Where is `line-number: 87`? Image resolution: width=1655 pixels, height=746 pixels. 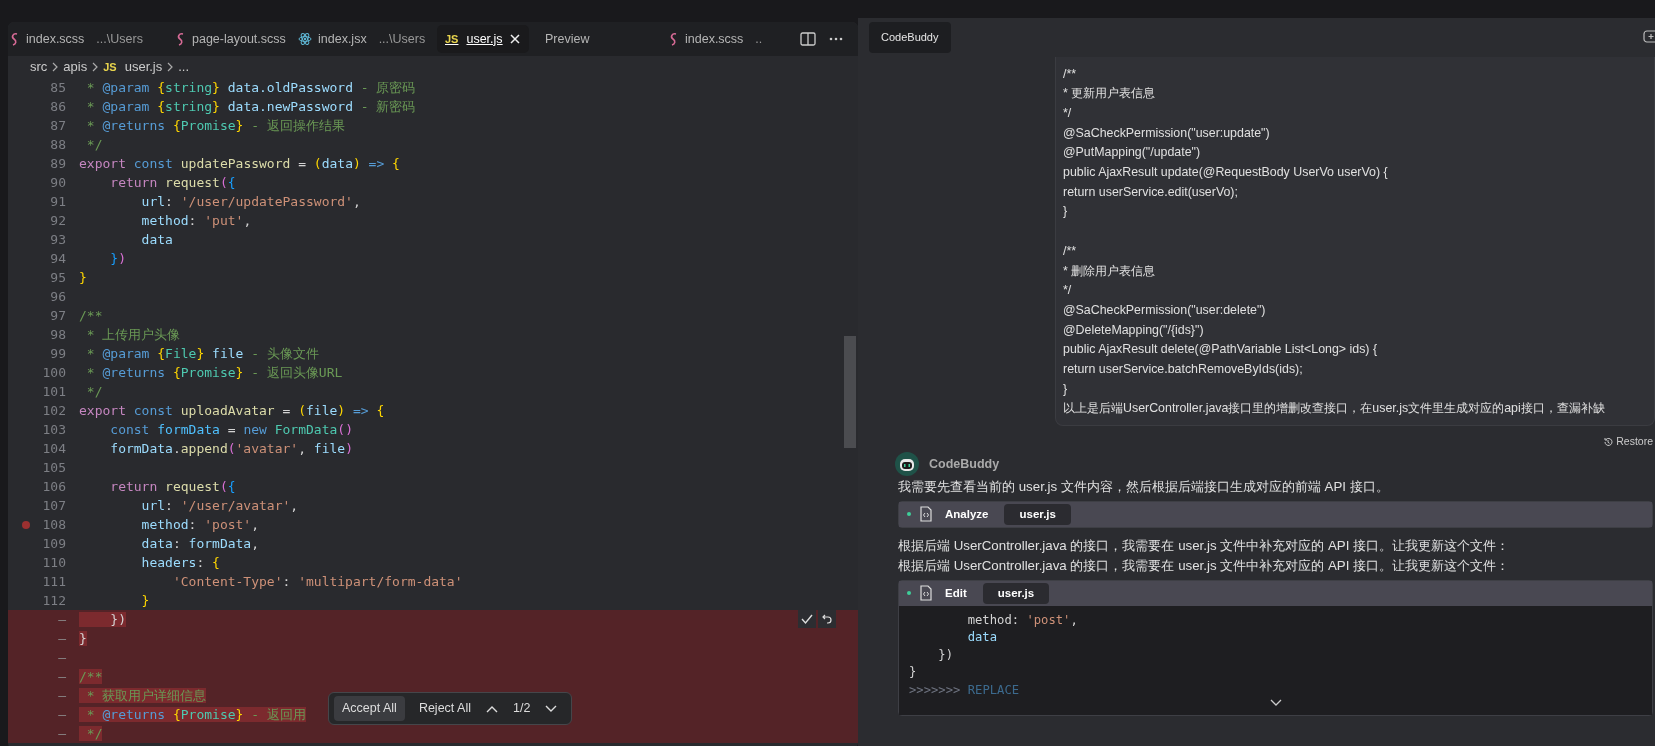
line-number: 87 is located at coordinates (58, 125).